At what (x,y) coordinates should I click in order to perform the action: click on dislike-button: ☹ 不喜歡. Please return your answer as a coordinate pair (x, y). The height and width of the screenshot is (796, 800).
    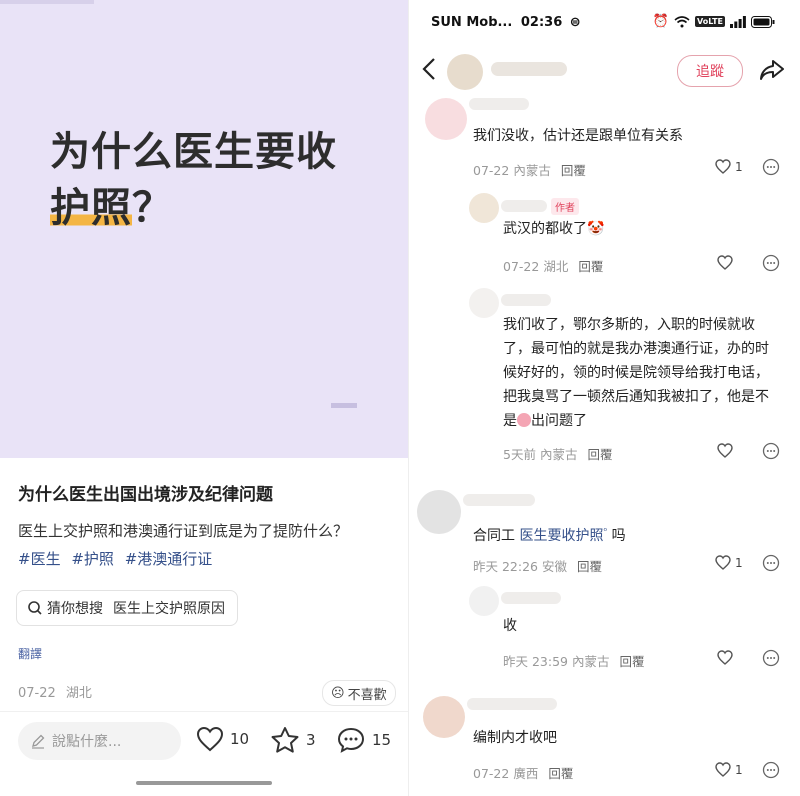
    Looking at the image, I should click on (359, 693).